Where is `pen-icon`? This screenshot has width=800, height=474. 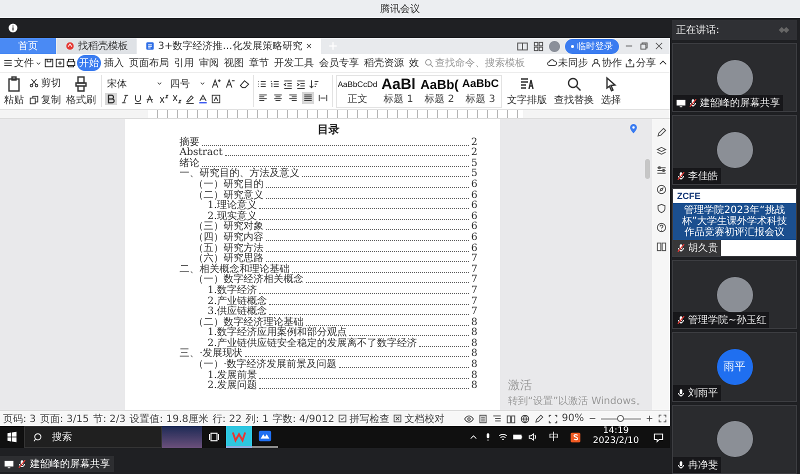 pen-icon is located at coordinates (539, 419).